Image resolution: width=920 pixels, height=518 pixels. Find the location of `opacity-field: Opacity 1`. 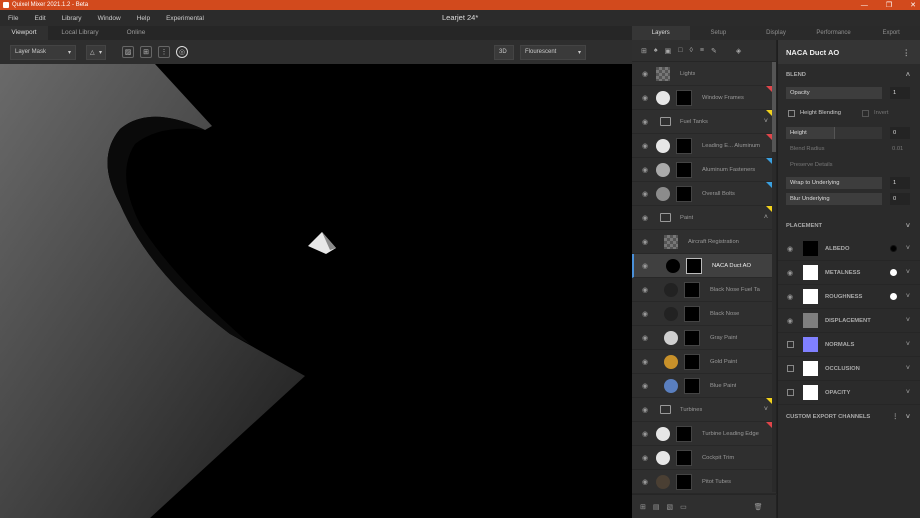

opacity-field: Opacity 1 is located at coordinates (853, 93).